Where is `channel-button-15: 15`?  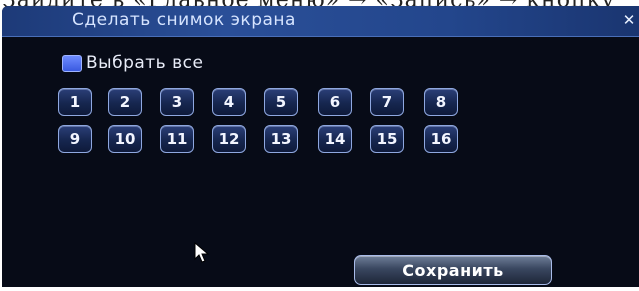 channel-button-15: 15 is located at coordinates (387, 139).